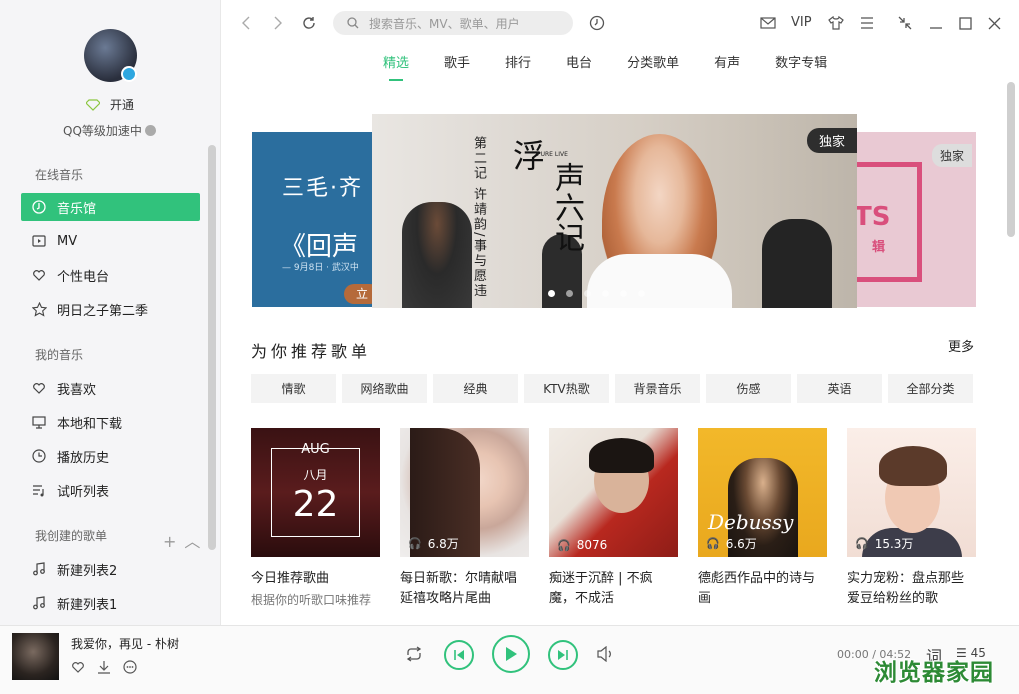  What do you see at coordinates (104, 667) in the screenshot?
I see `download-icon` at bounding box center [104, 667].